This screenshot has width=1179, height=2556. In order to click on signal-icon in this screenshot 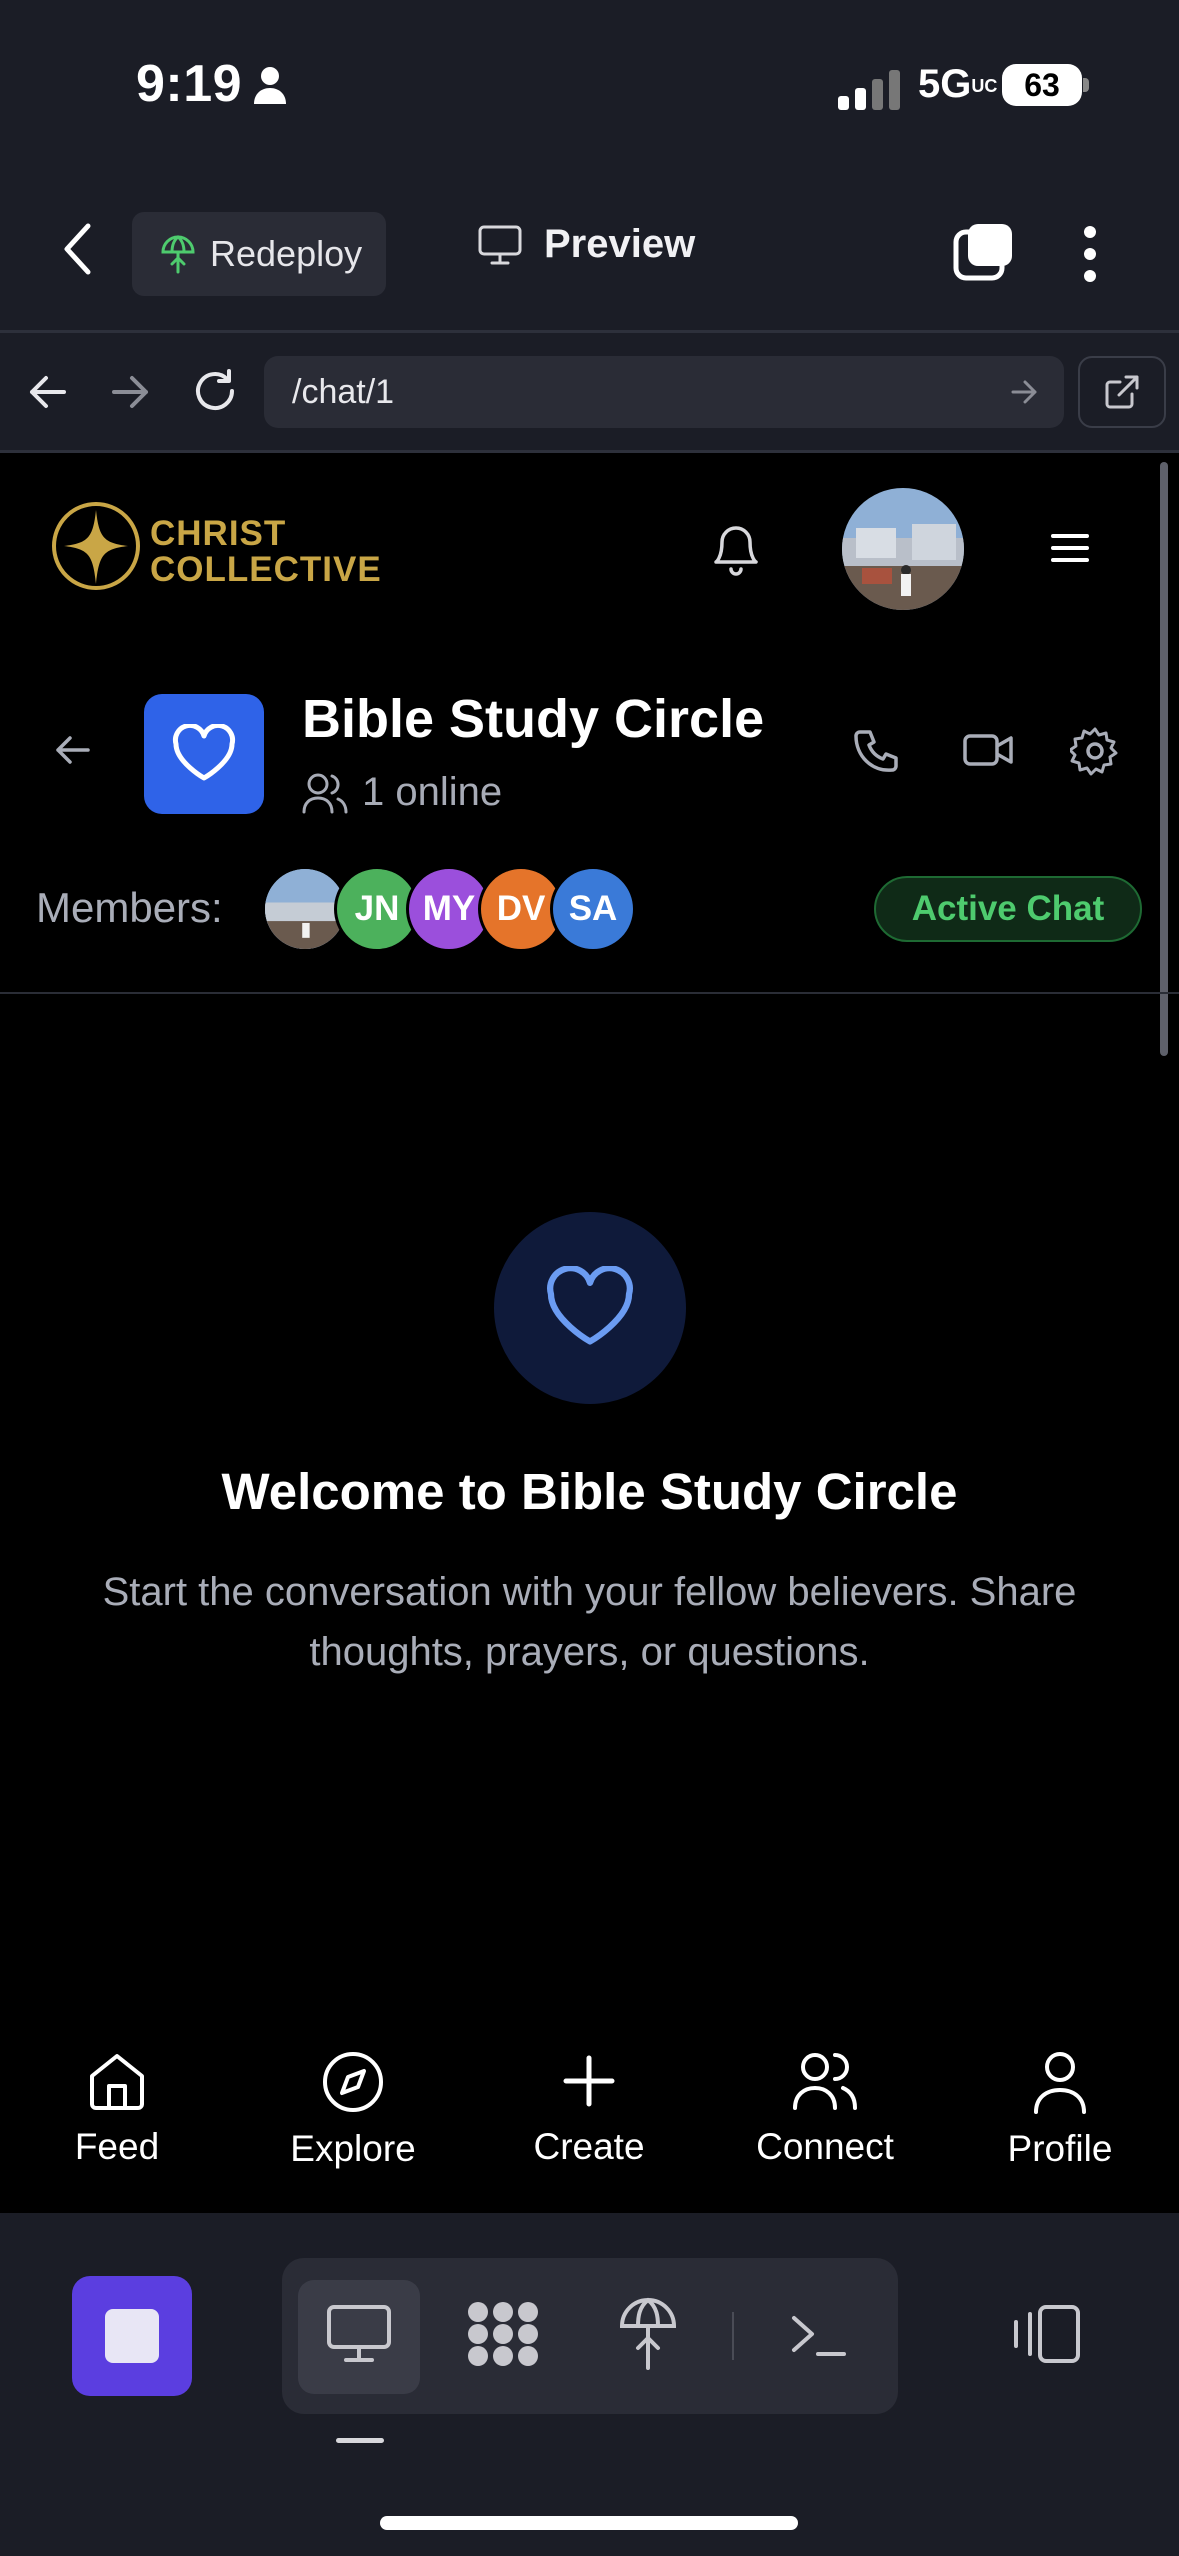, I will do `click(869, 90)`.